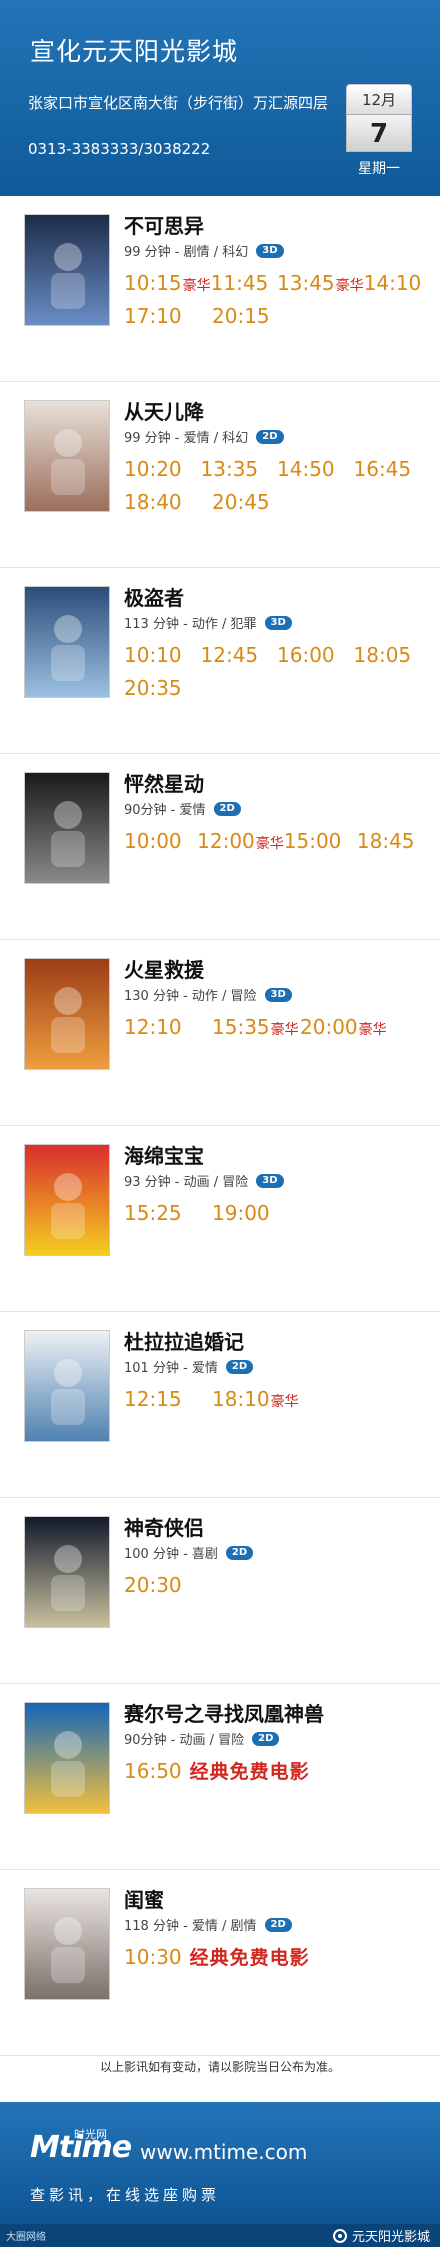  Describe the element at coordinates (392, 655) in the screenshot. I see `showtime: 18:05` at that location.